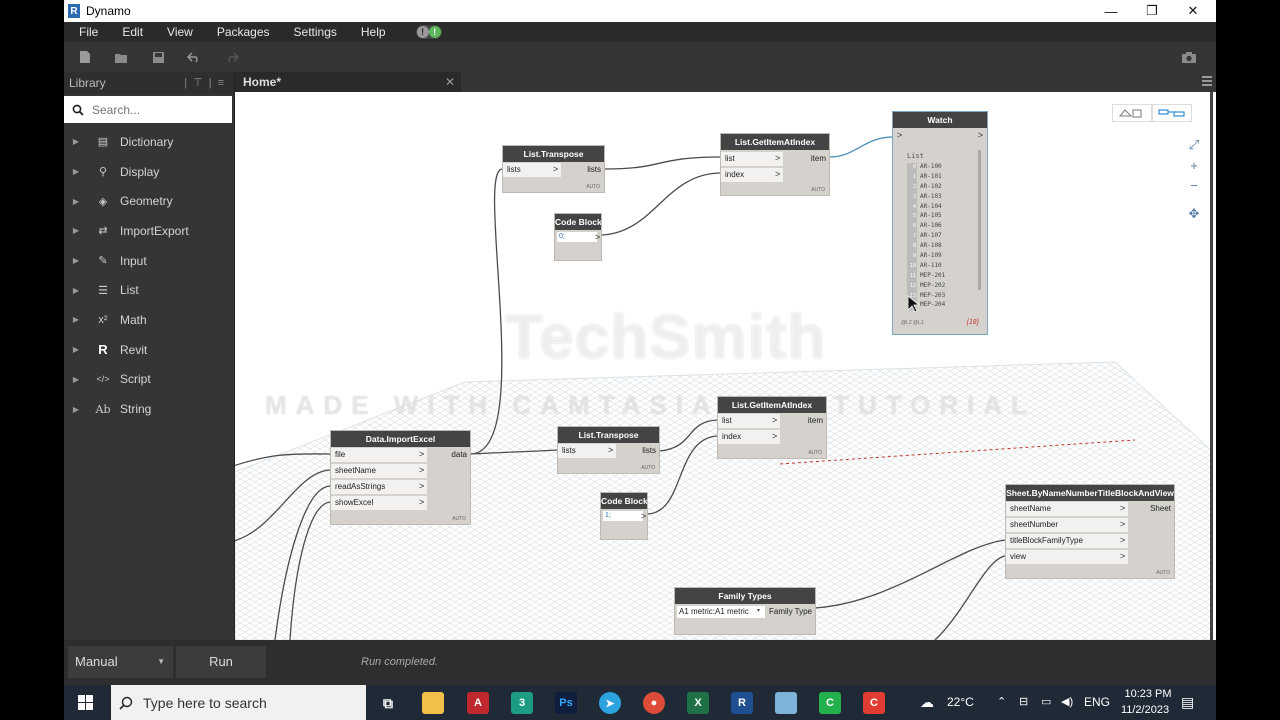 The image size is (1280, 720). I want to click on search-input, so click(157, 109).